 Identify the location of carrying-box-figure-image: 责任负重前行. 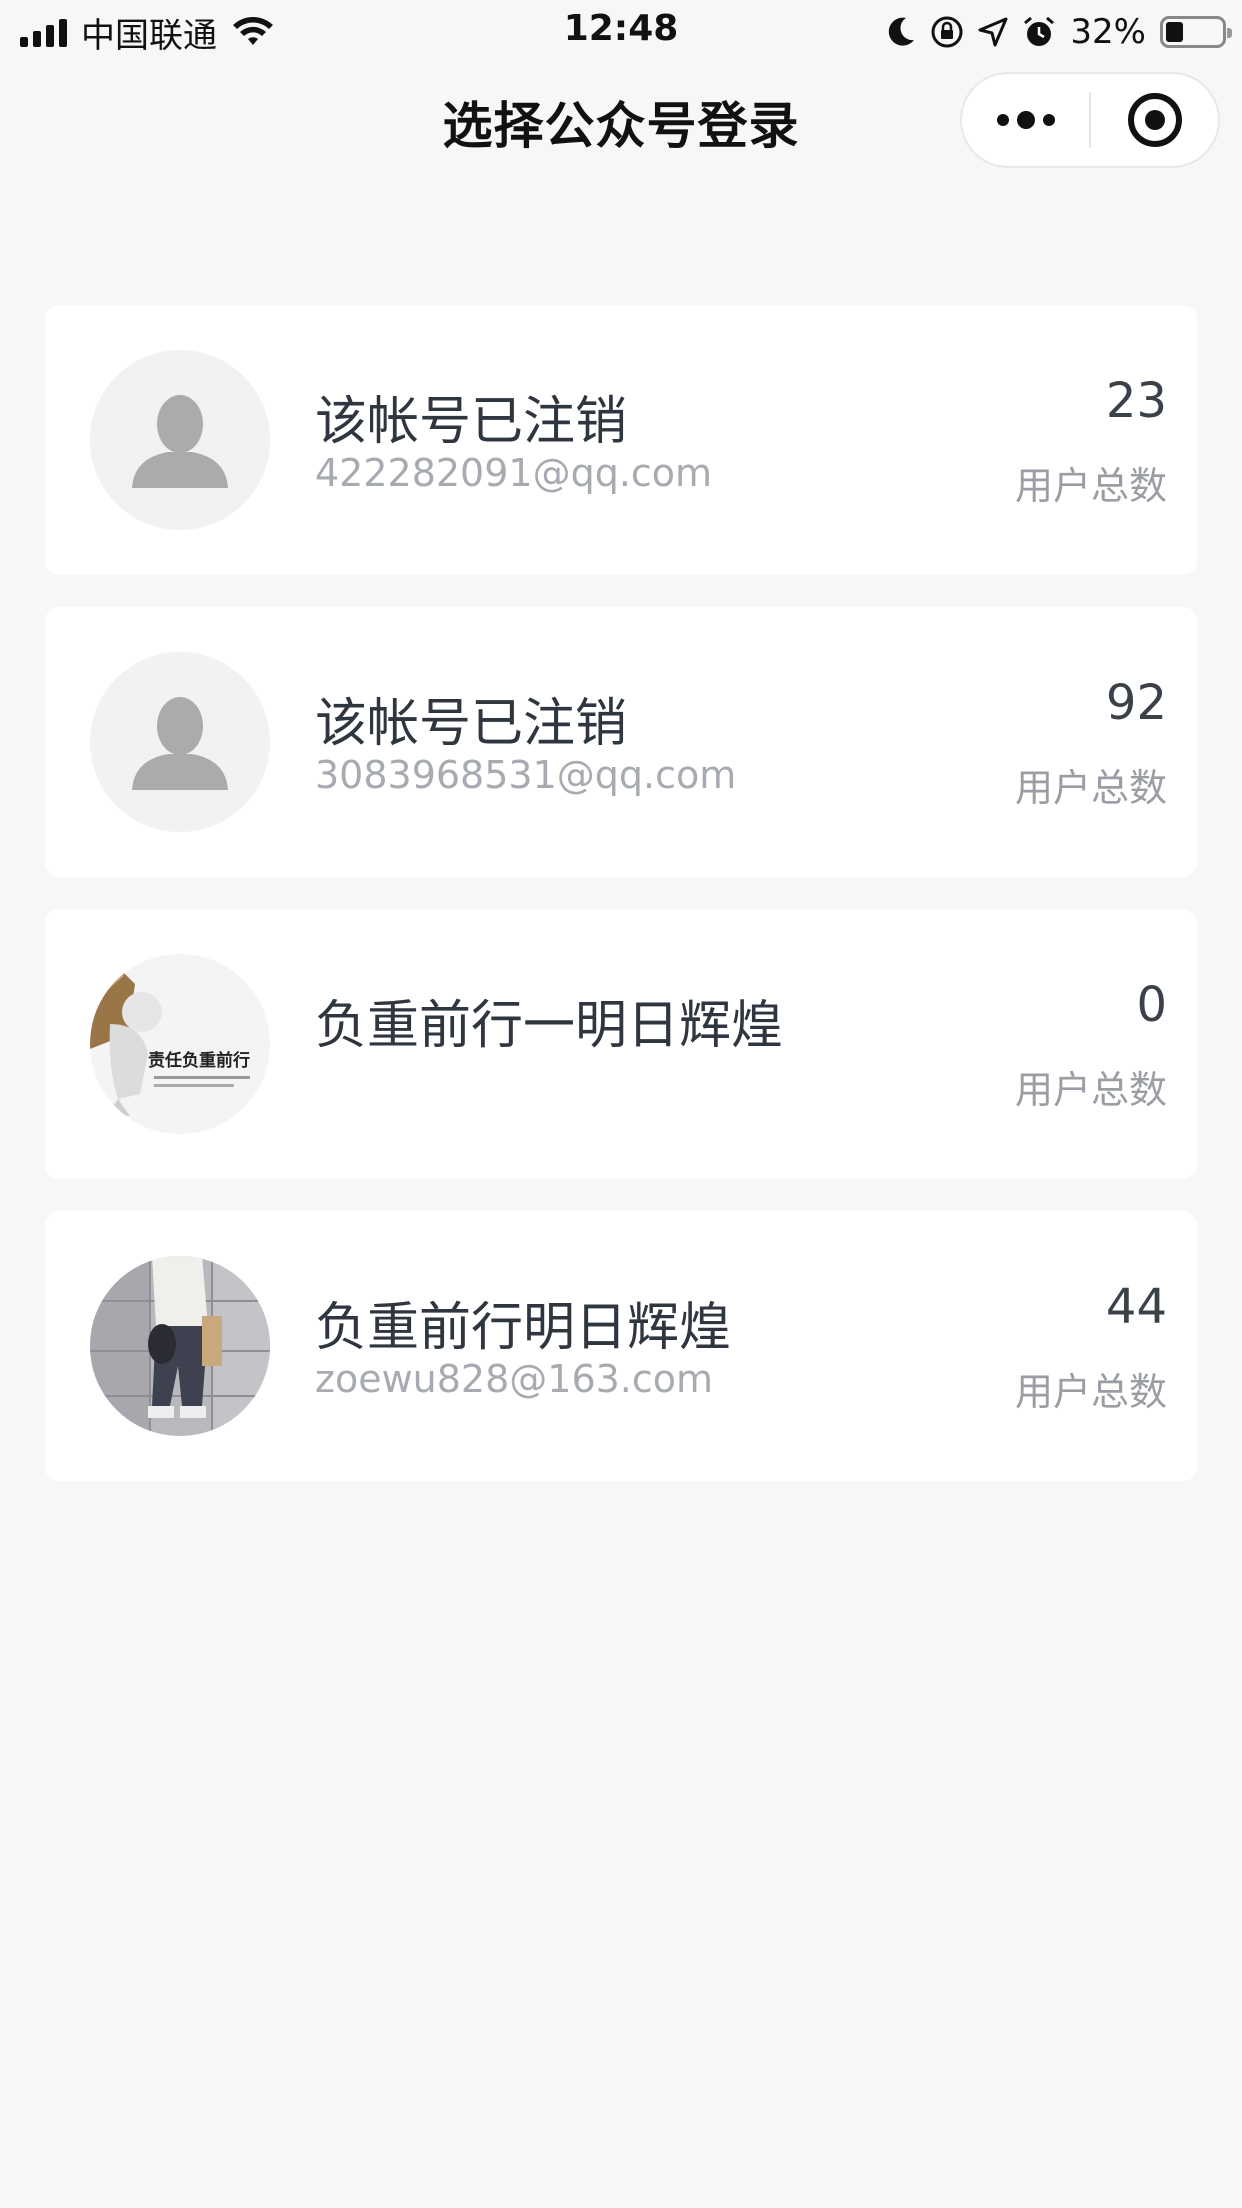
(180, 1044).